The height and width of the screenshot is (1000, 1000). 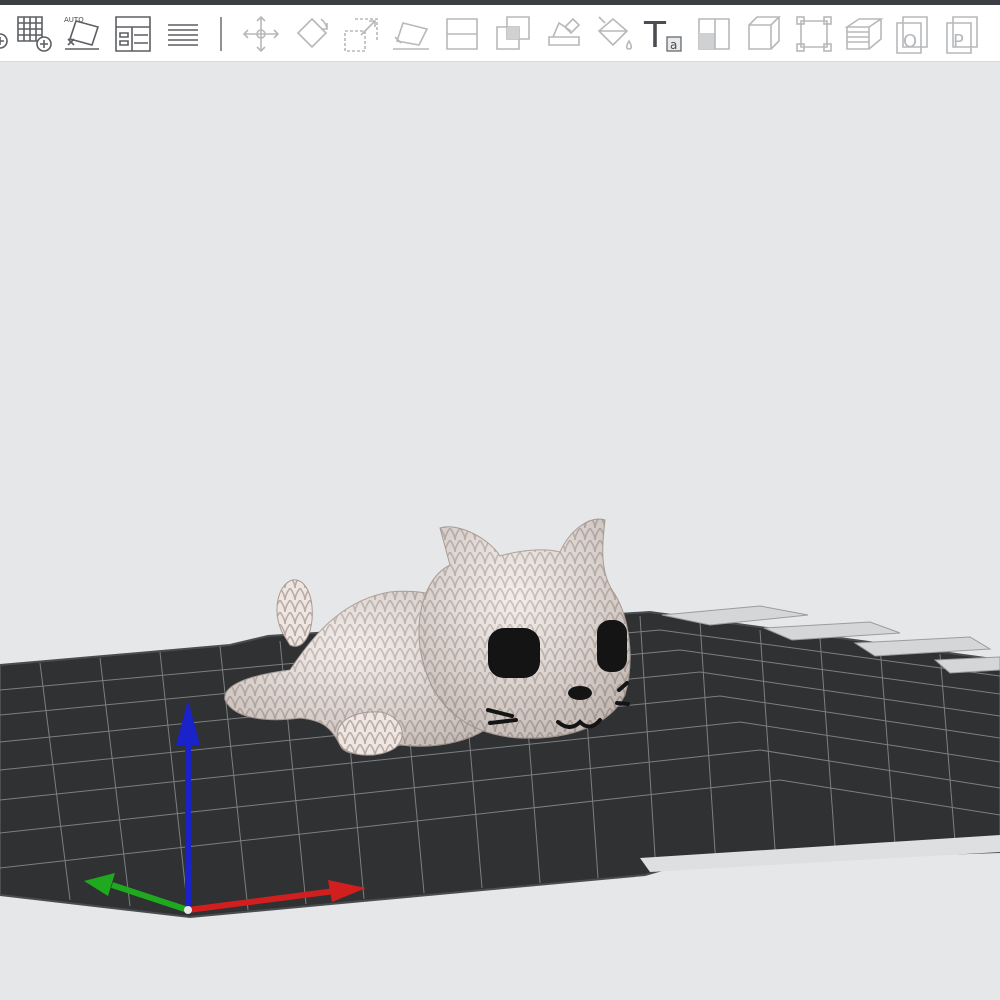 I want to click on add-icon, so click(x=6, y=34).